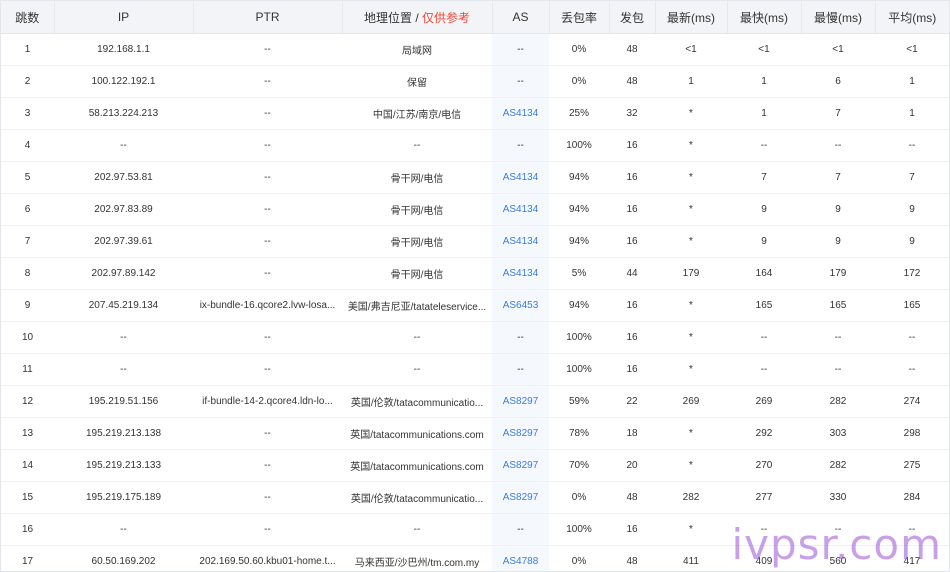  What do you see at coordinates (632, 113) in the screenshot?
I see `sent-cell: 32` at bounding box center [632, 113].